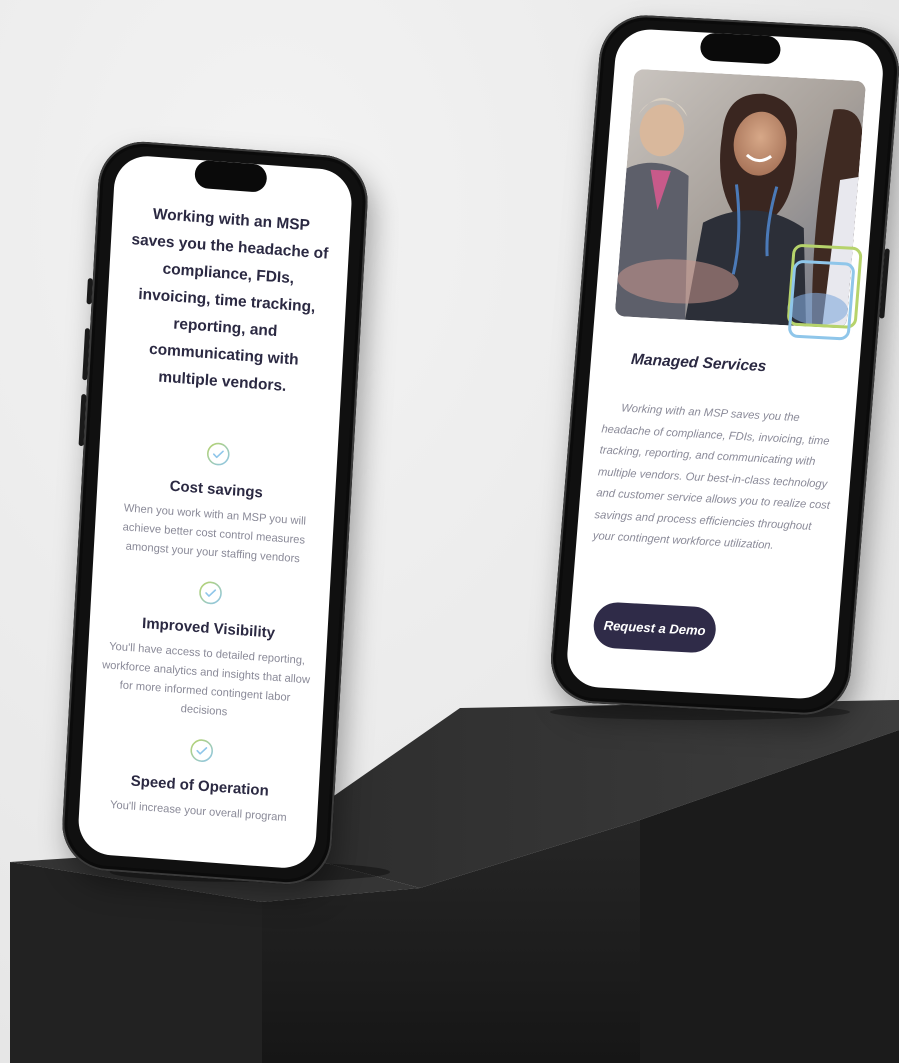 The height and width of the screenshot is (1063, 899). What do you see at coordinates (698, 363) in the screenshot?
I see `section-title: Managed Services` at bounding box center [698, 363].